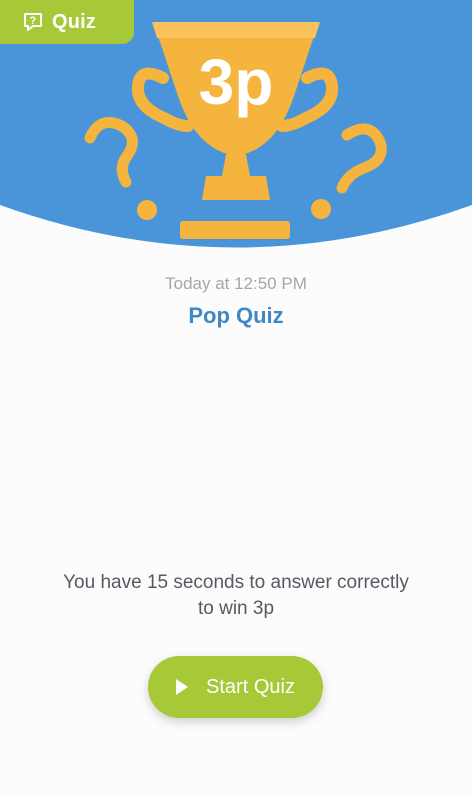  Describe the element at coordinates (182, 687) in the screenshot. I see `play-icon` at that location.